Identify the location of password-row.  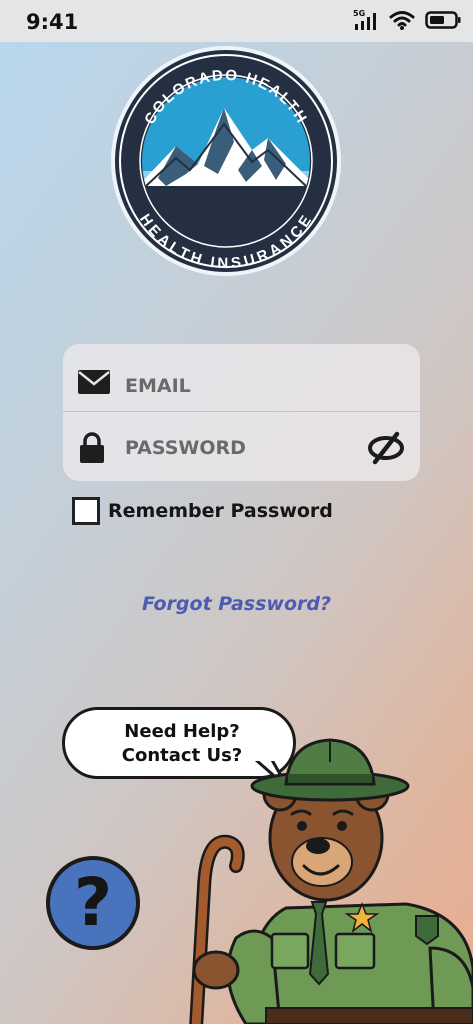
(241, 447).